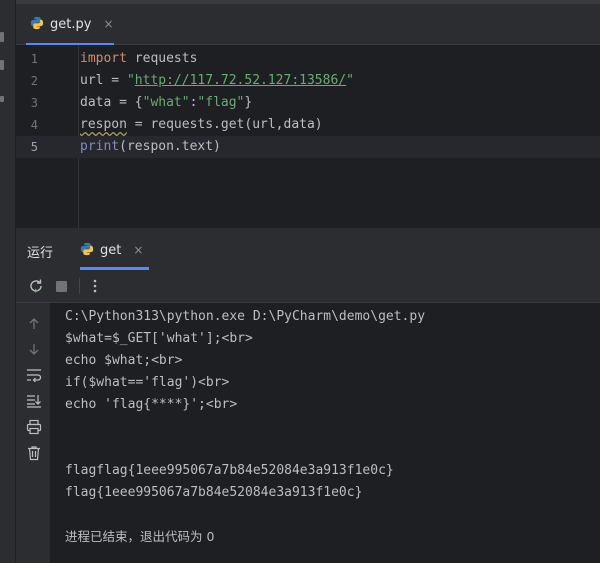 This screenshot has height=563, width=600. What do you see at coordinates (224, 124) in the screenshot?
I see `code-token: = requests.get(url,data)` at bounding box center [224, 124].